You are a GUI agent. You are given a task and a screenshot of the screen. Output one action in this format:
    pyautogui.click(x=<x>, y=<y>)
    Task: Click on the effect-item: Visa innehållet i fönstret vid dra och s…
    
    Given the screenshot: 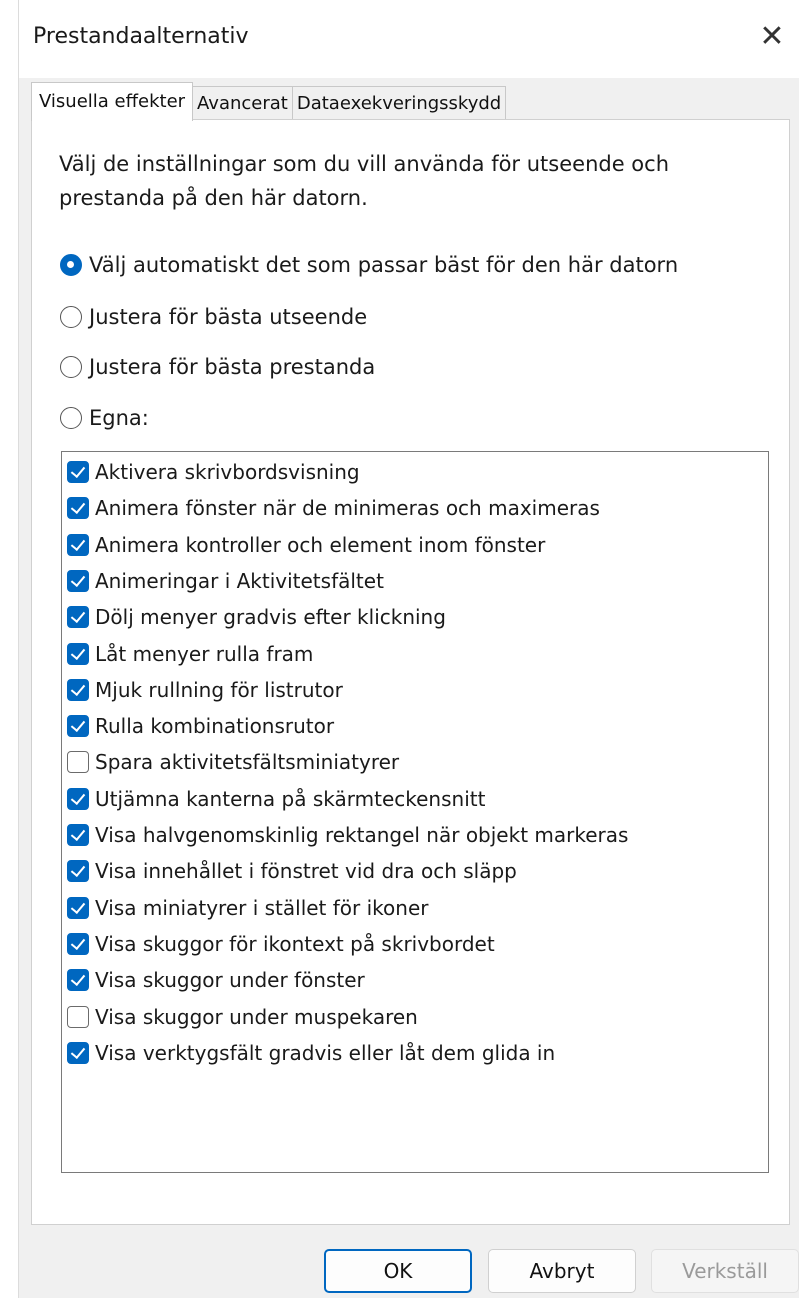 What is the action you would take?
    pyautogui.click(x=292, y=871)
    